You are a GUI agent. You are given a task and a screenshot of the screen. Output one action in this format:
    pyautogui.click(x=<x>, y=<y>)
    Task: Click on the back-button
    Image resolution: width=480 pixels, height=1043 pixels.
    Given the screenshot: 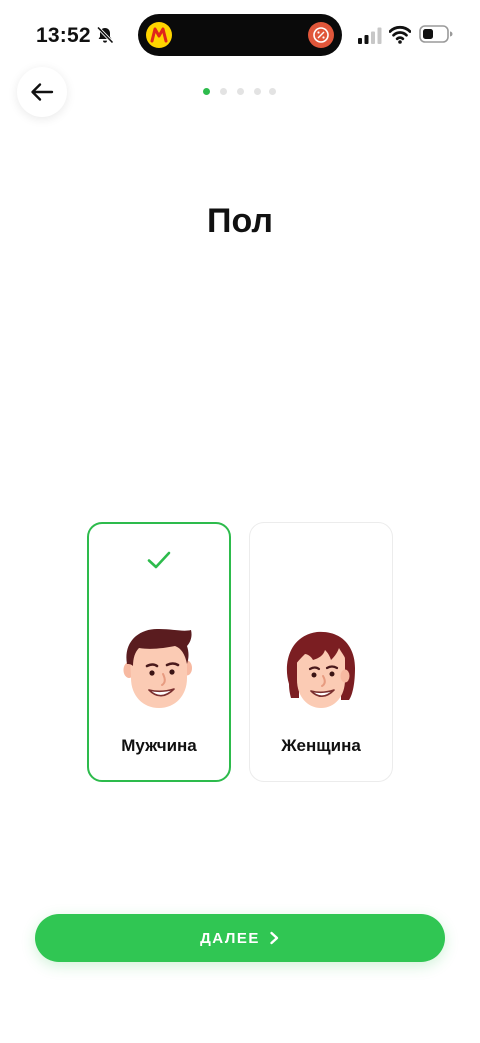 What is the action you would take?
    pyautogui.click(x=42, y=92)
    